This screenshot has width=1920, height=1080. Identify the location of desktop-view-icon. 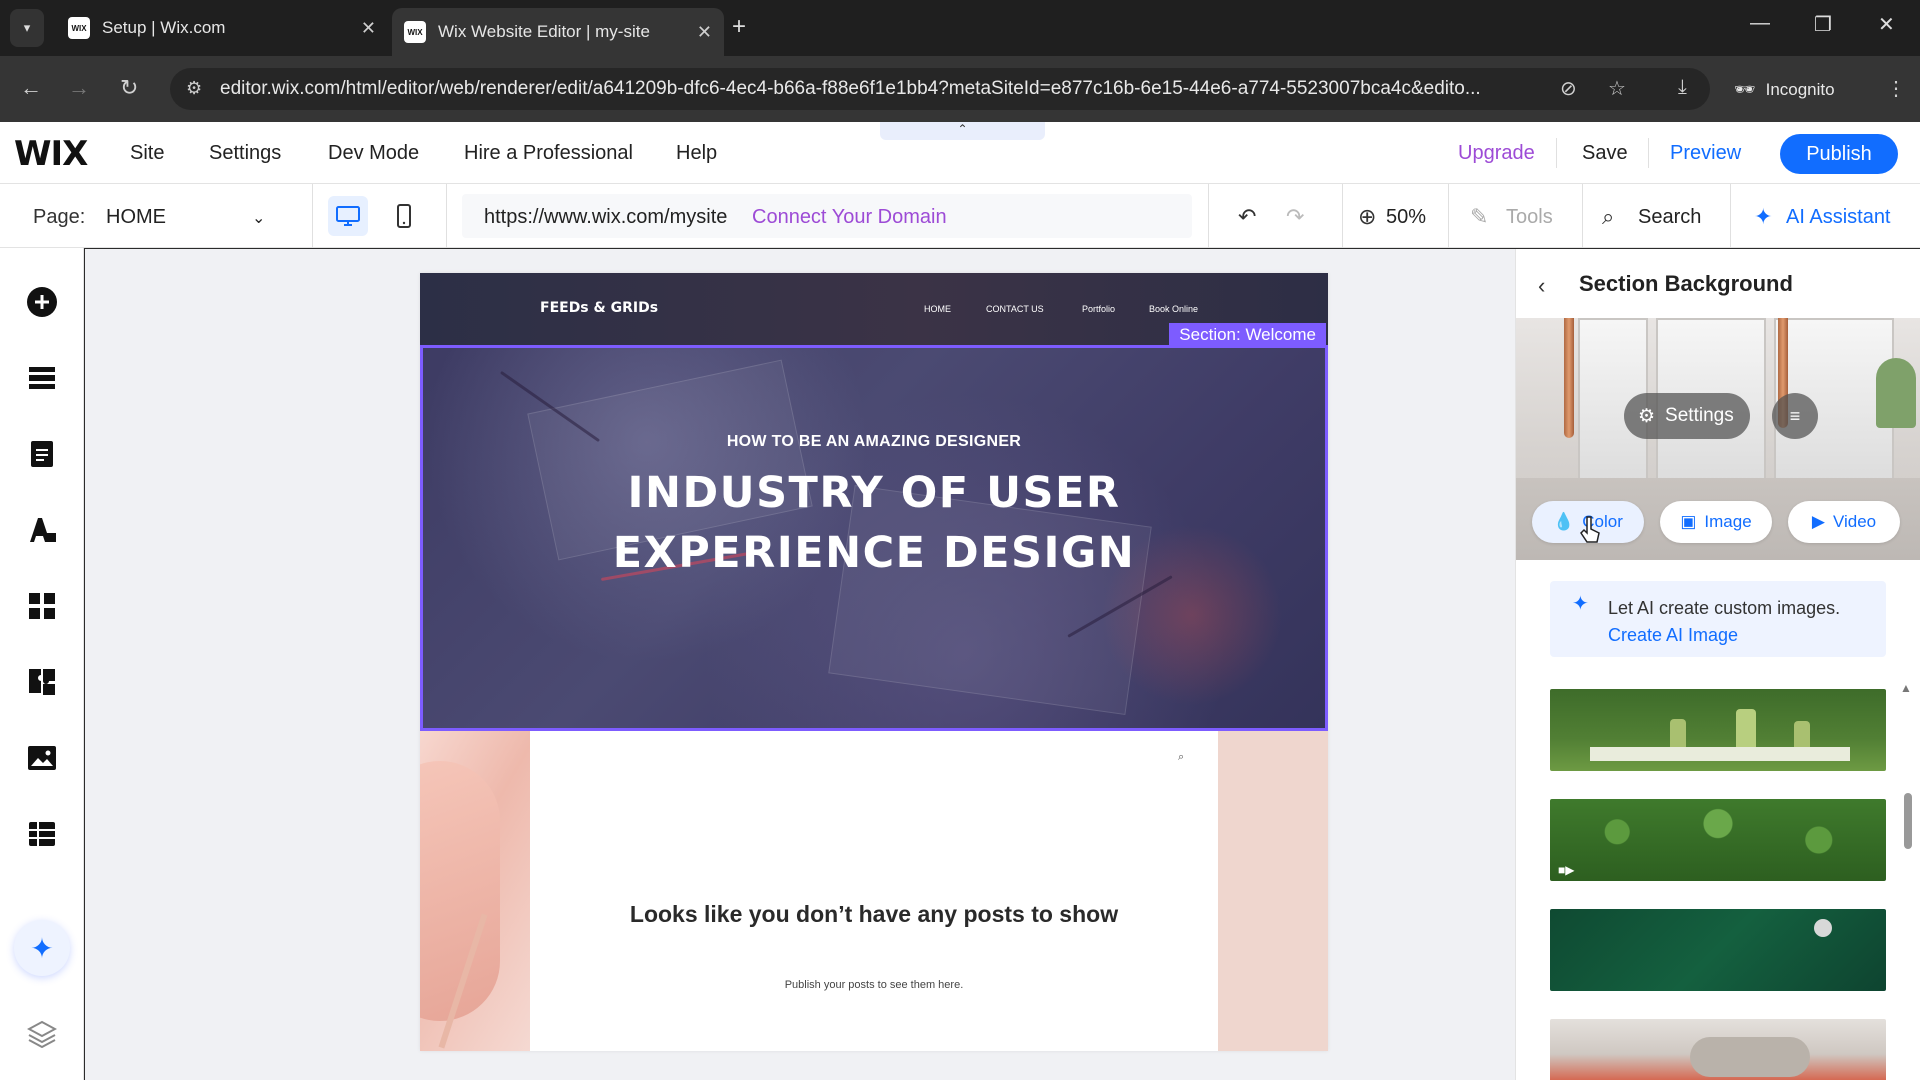
(348, 216).